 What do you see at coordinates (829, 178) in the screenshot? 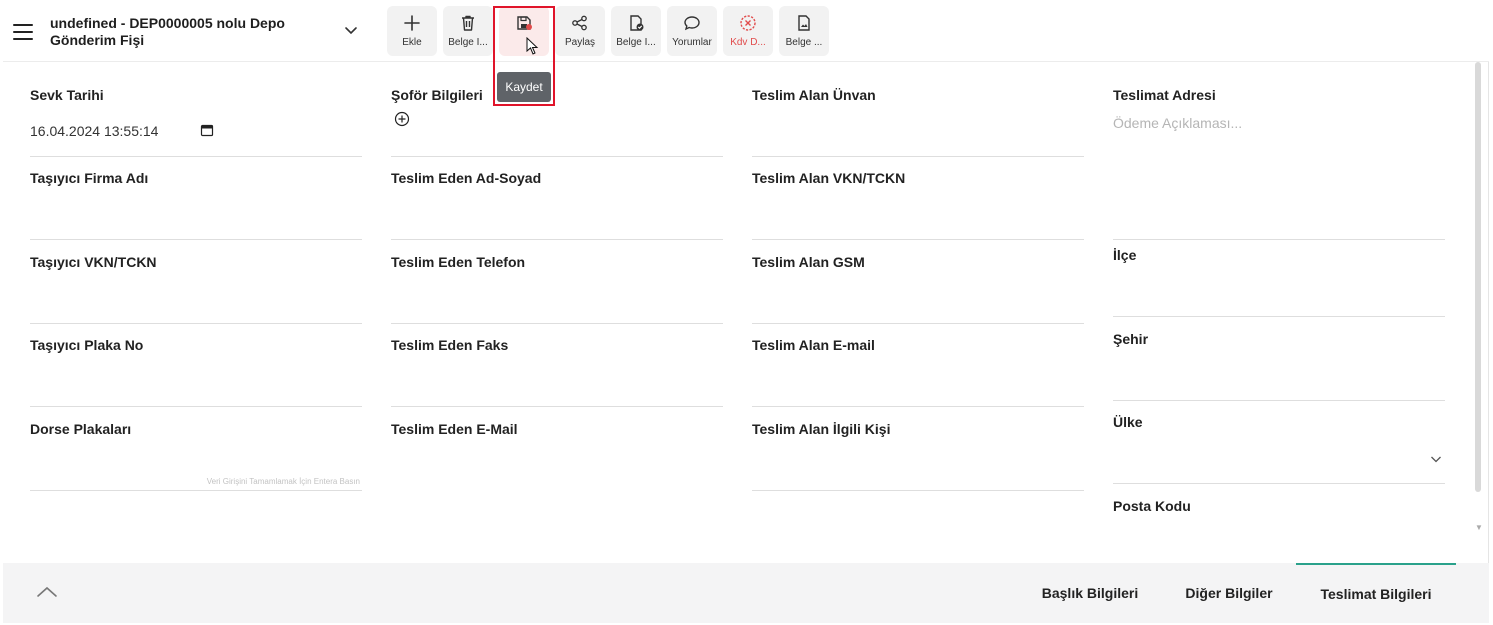
I see `field-label: Teslim Alan VKN/TCKN` at bounding box center [829, 178].